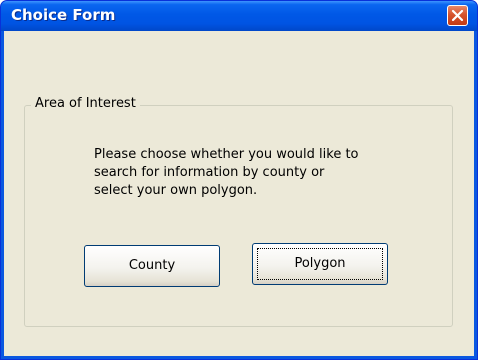 The width and height of the screenshot is (478, 360). Describe the element at coordinates (209, 172) in the screenshot. I see `message-line: search for information by county or` at that location.